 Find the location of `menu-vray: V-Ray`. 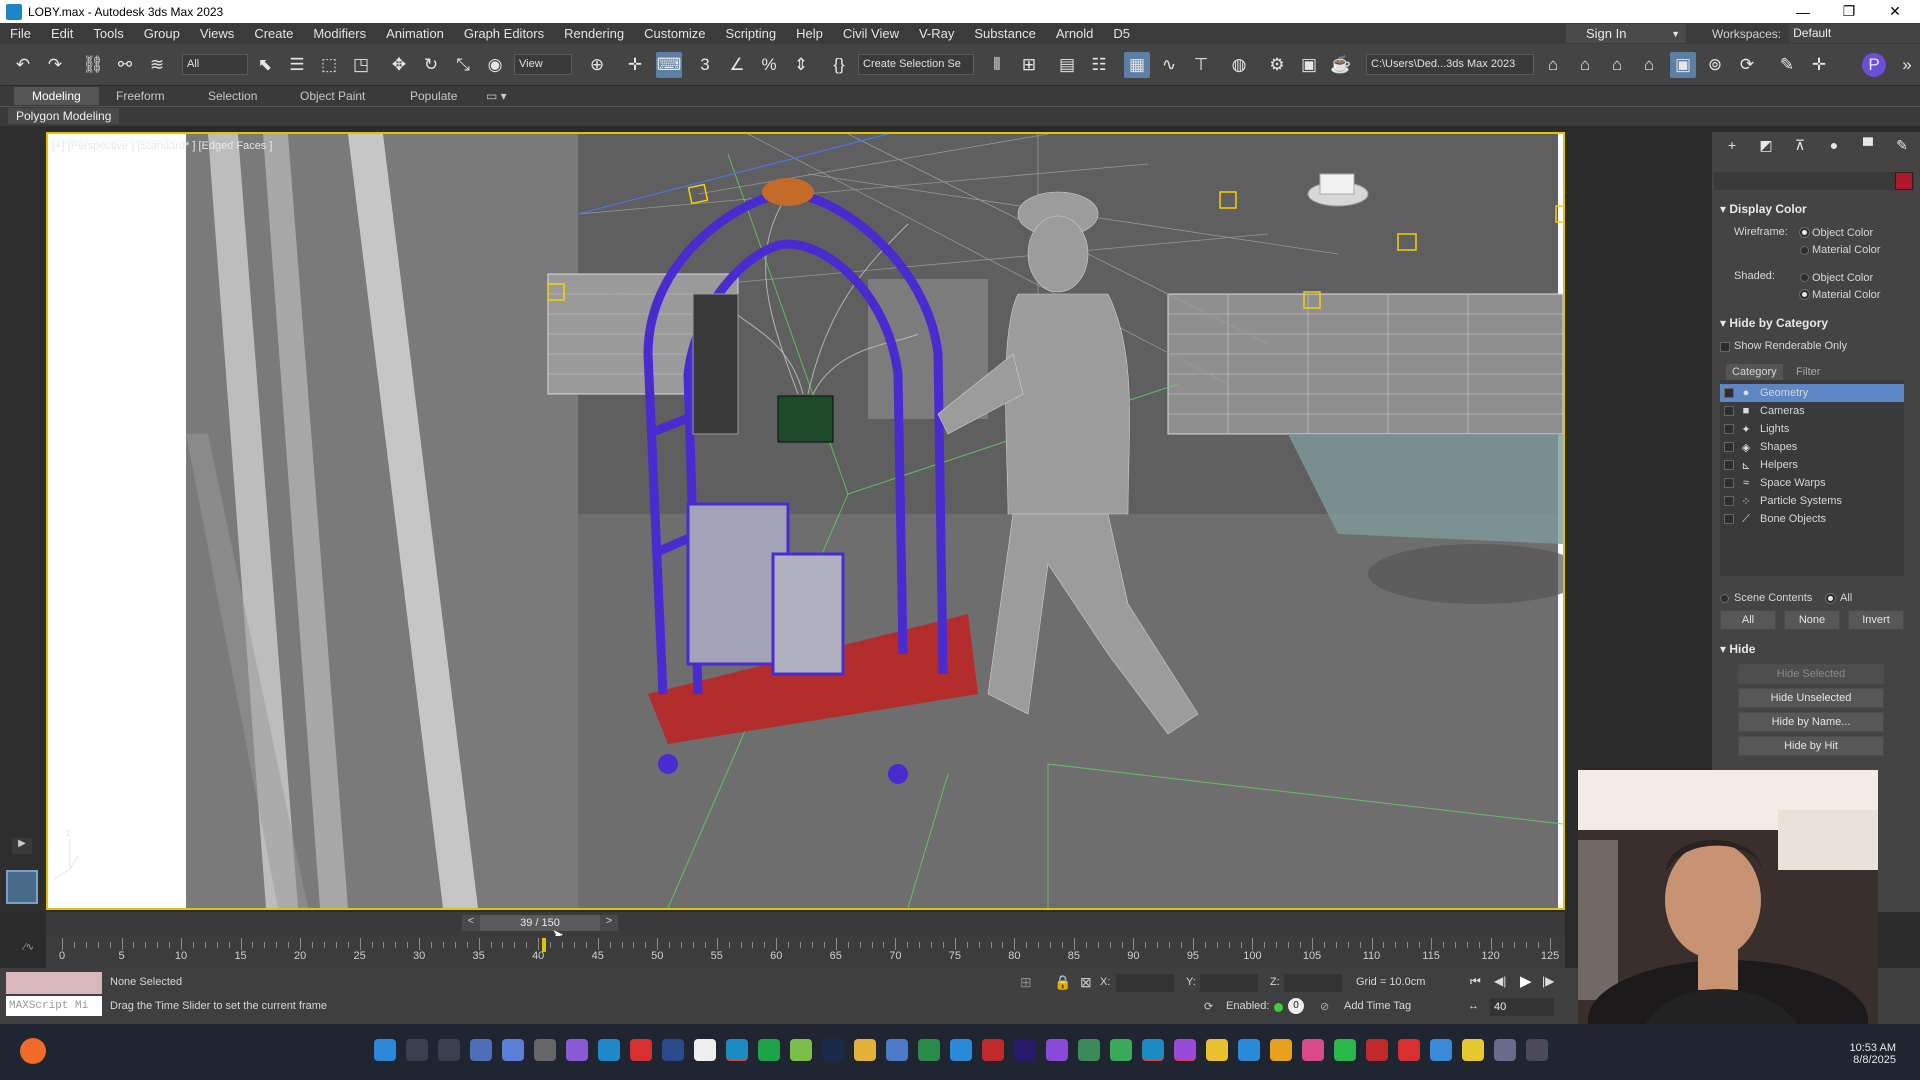

menu-vray: V-Ray is located at coordinates (936, 33).